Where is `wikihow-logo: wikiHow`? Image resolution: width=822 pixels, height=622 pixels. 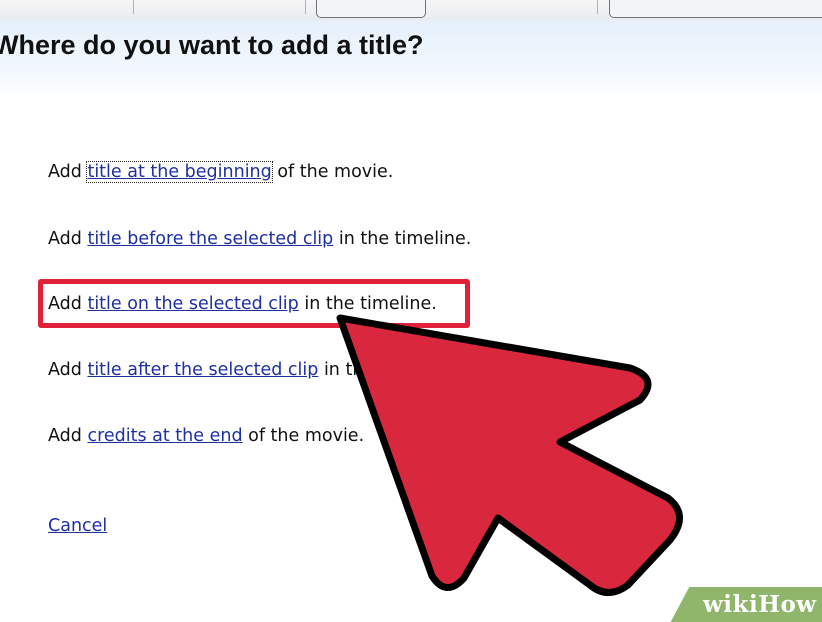 wikihow-logo: wikiHow is located at coordinates (760, 604).